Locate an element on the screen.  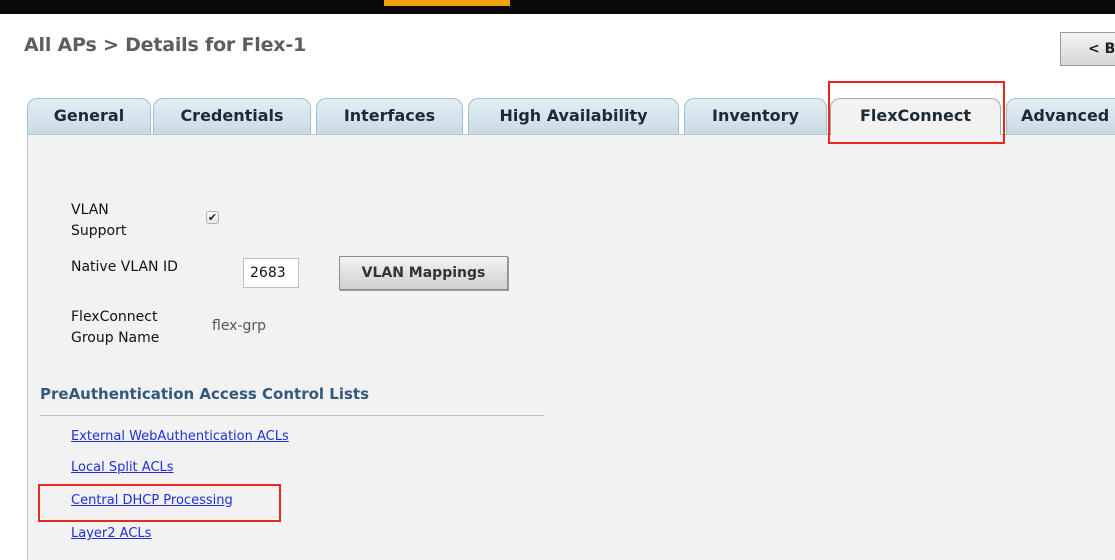
vlan-support-label: VLAN Support is located at coordinates (98, 221).